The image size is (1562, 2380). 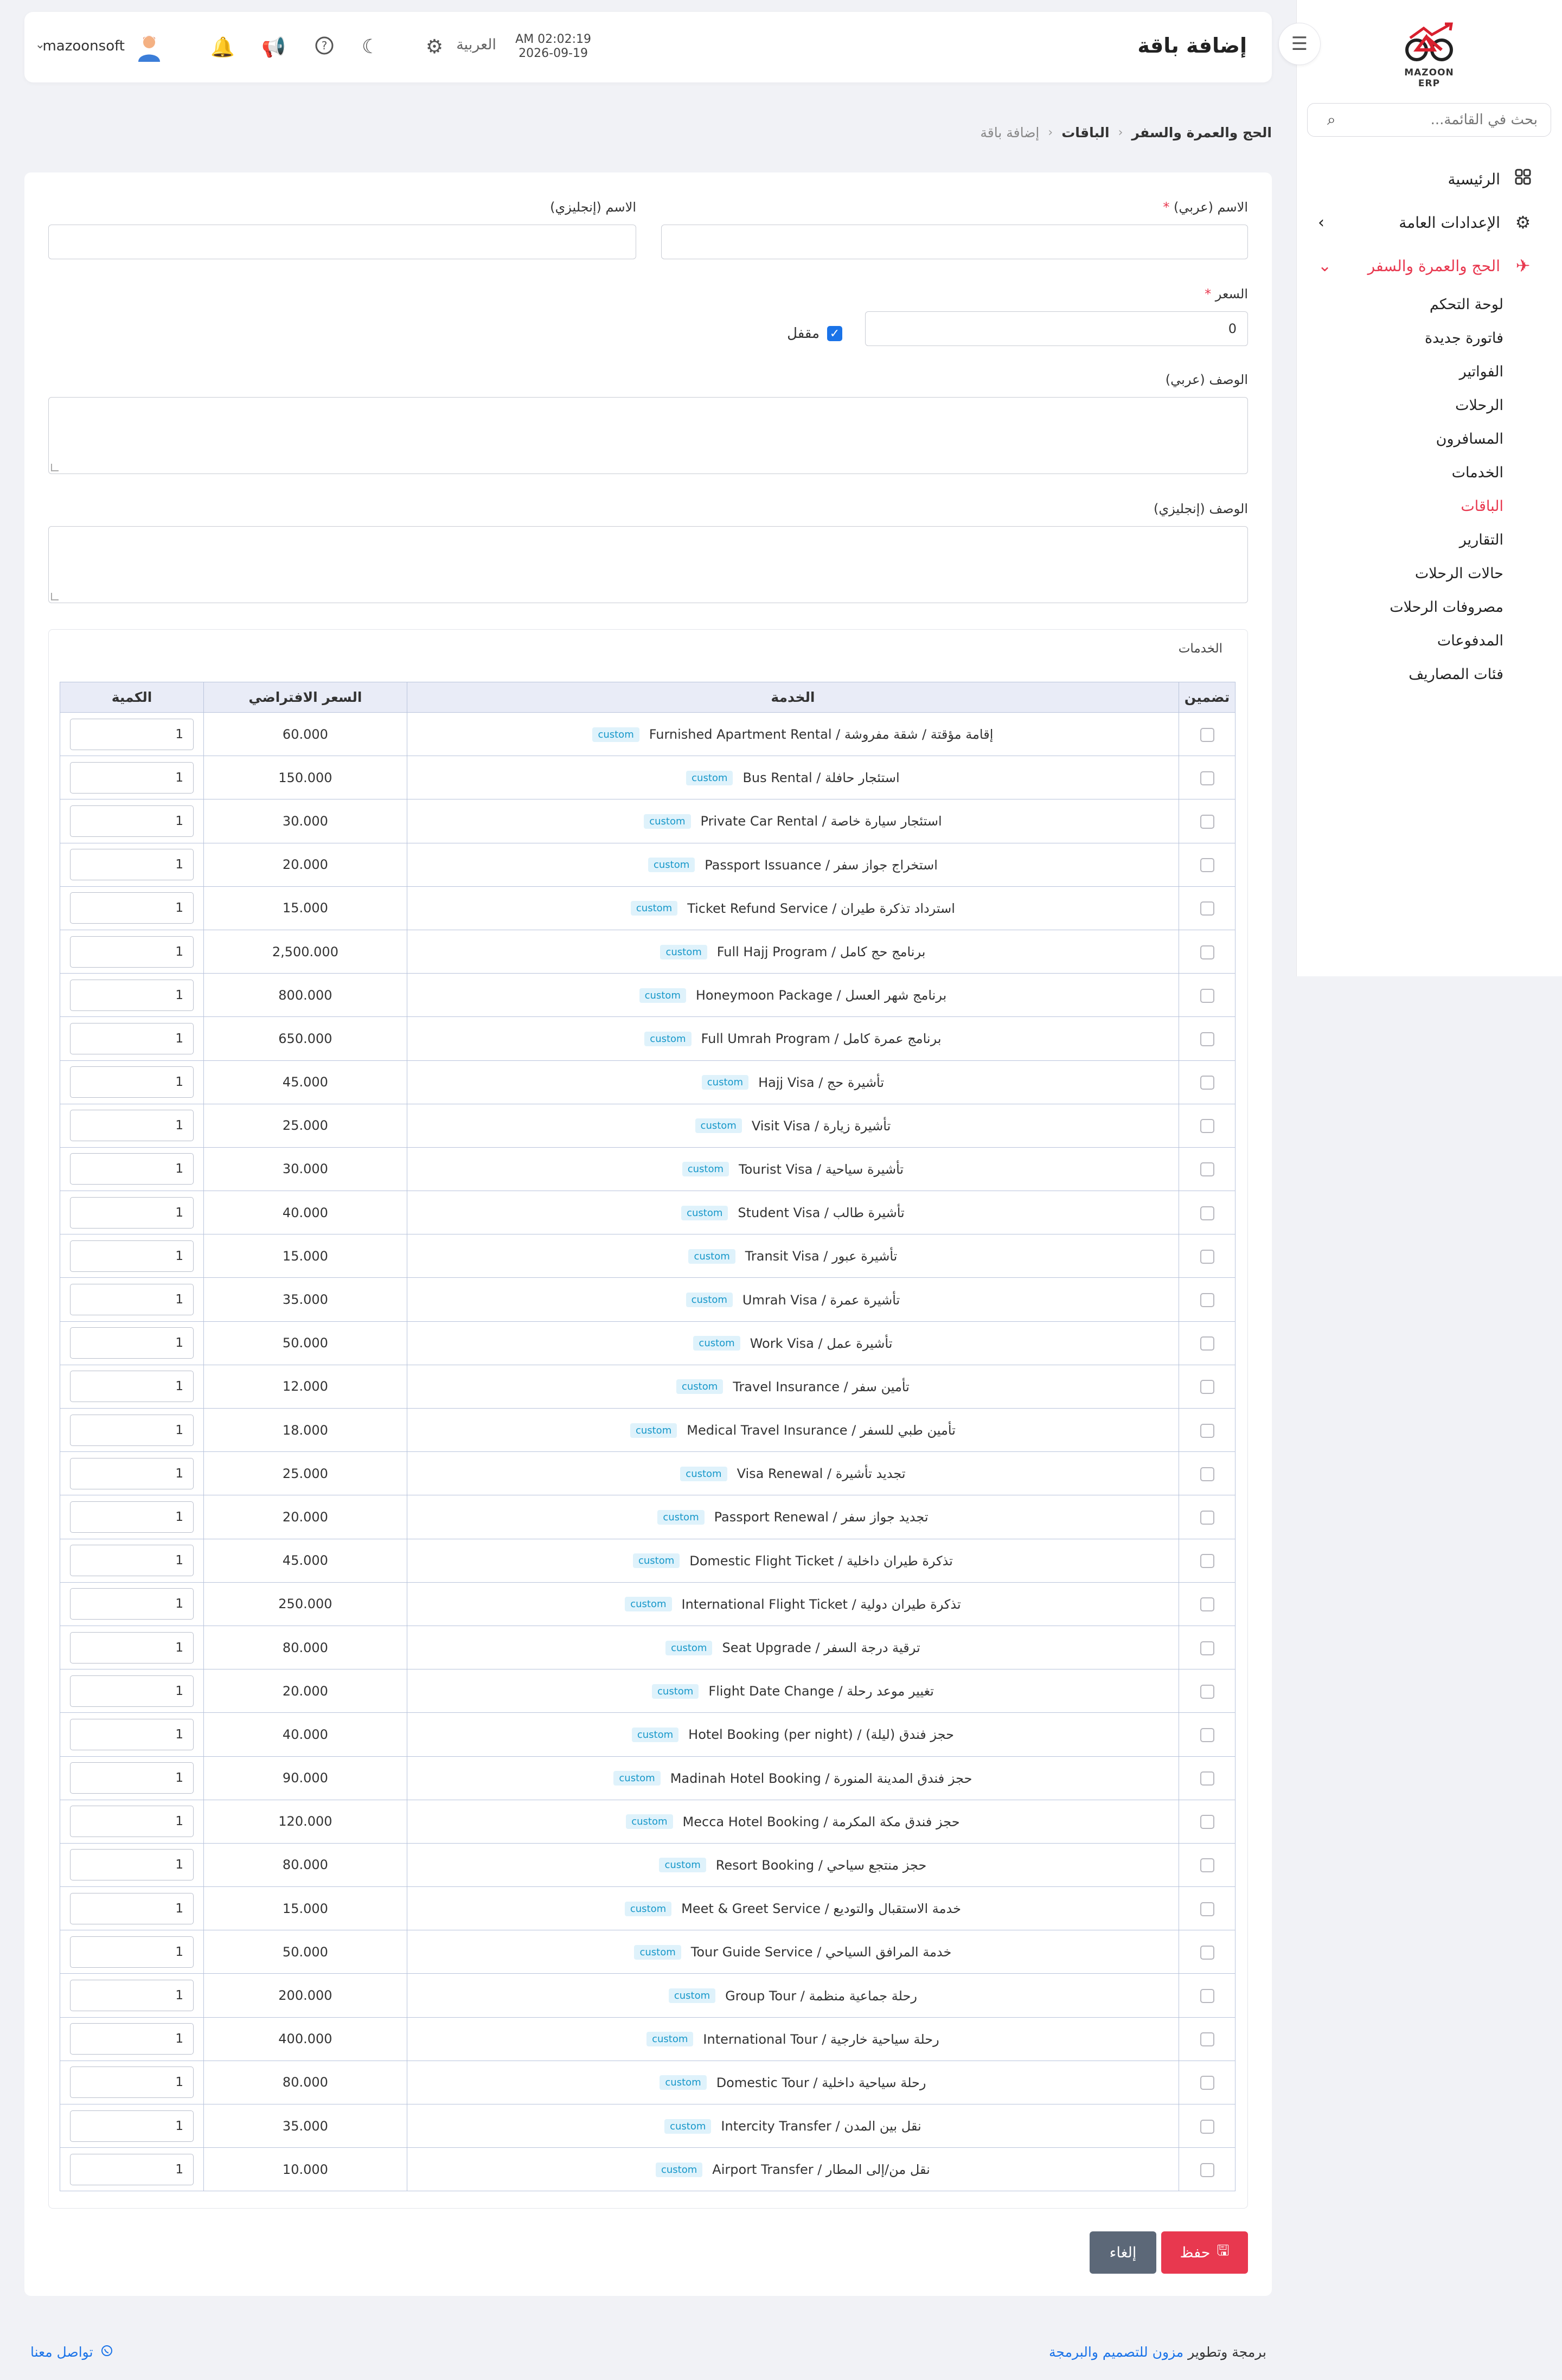 I want to click on sidebar-subitem-trip-statuses: حالات الرحلات, so click(x=1399, y=573).